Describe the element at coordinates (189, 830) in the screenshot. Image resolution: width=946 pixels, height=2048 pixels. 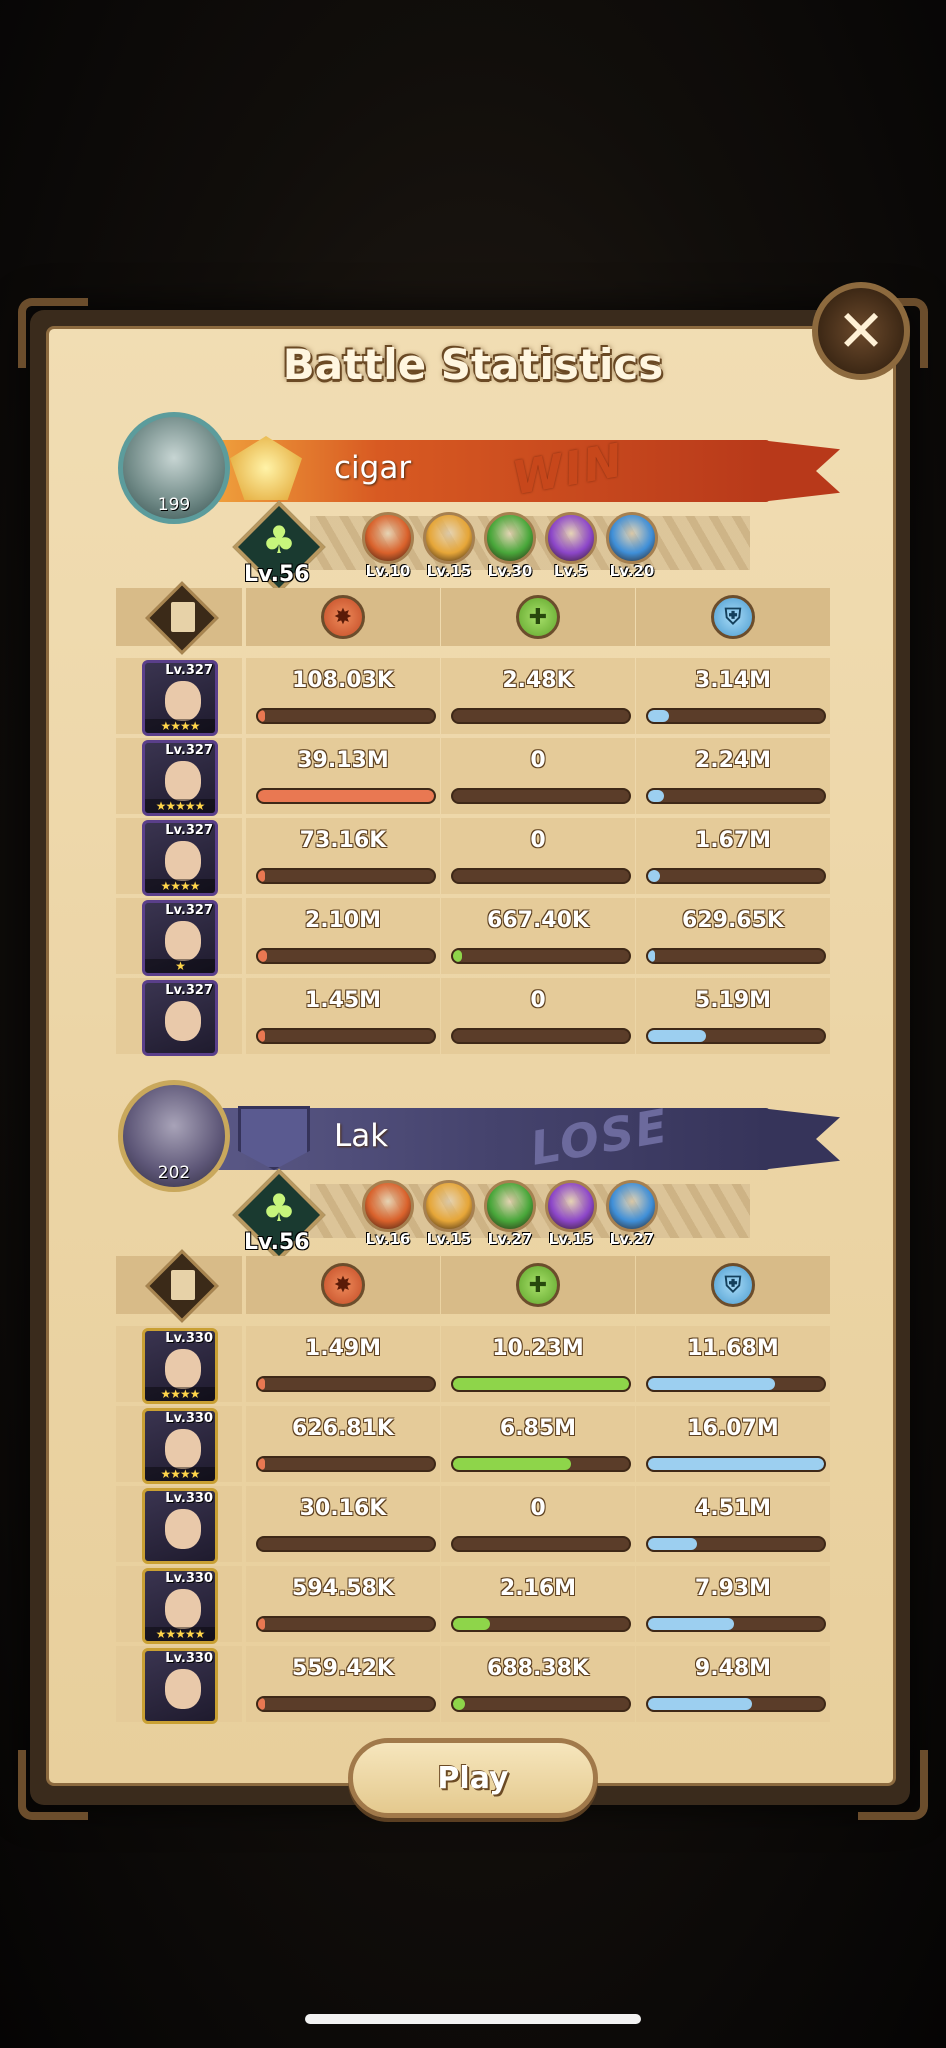
I see `hero-level: Lv.327` at that location.